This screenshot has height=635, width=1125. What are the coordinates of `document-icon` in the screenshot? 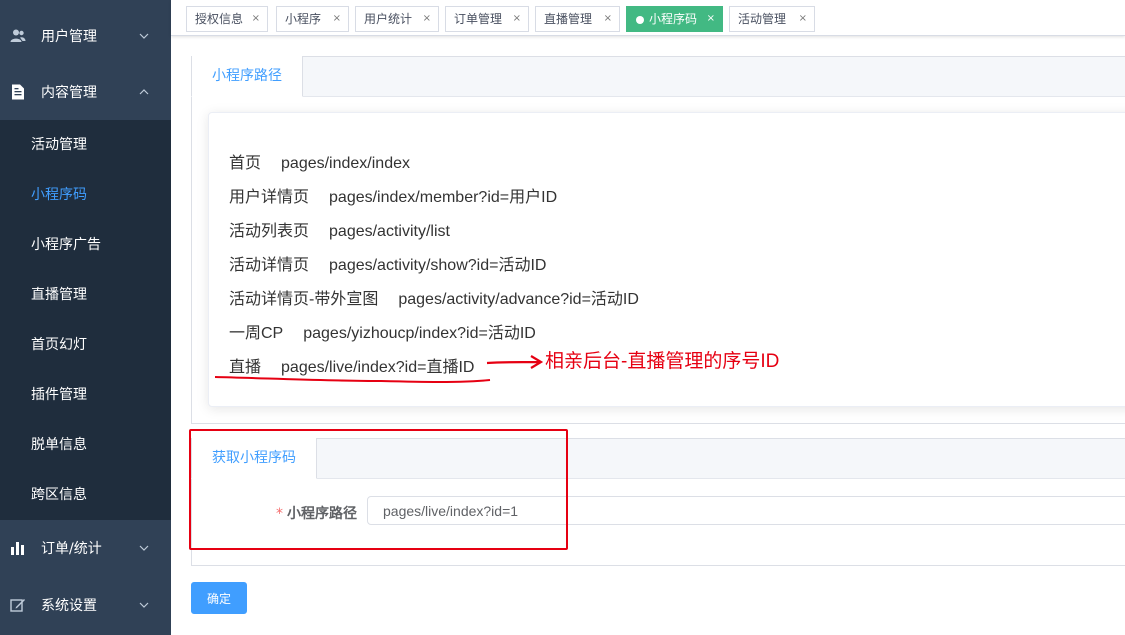 It's located at (18, 92).